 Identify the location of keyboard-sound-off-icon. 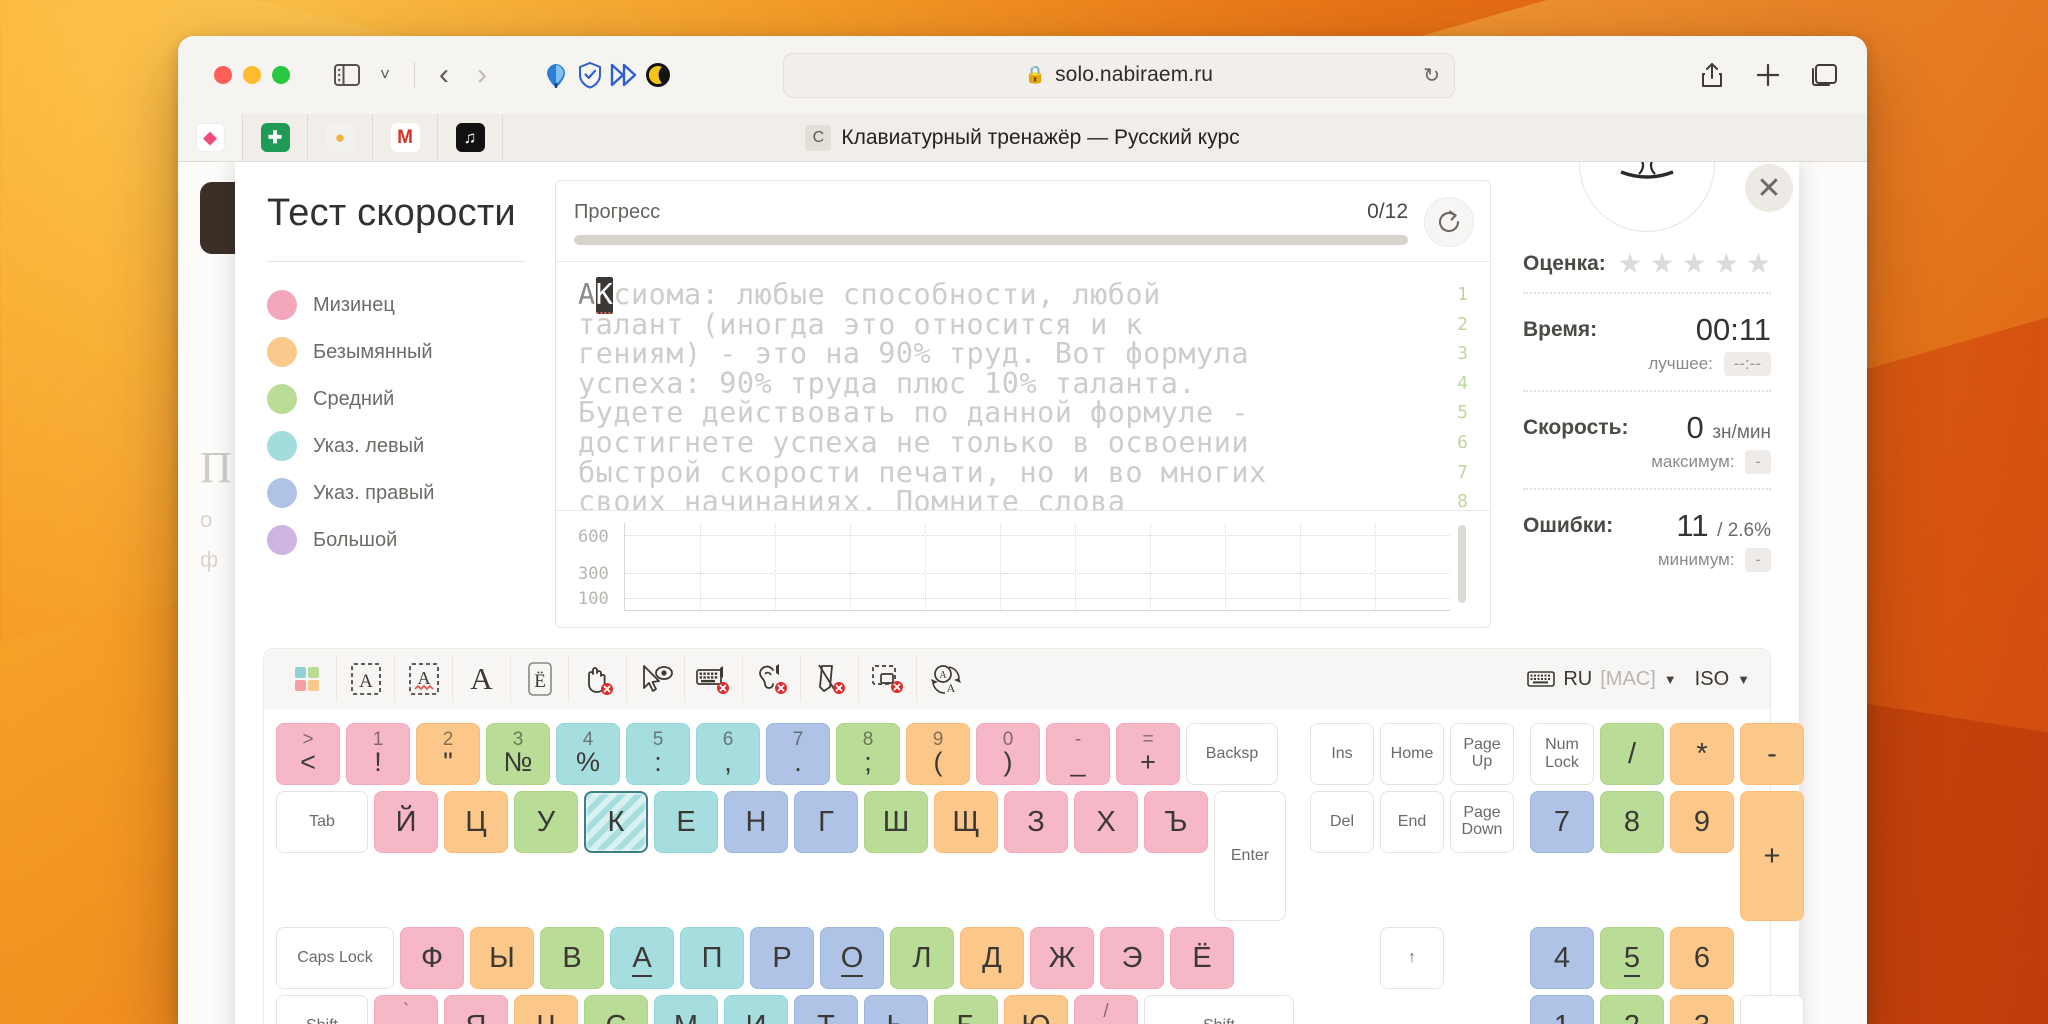
(713, 679).